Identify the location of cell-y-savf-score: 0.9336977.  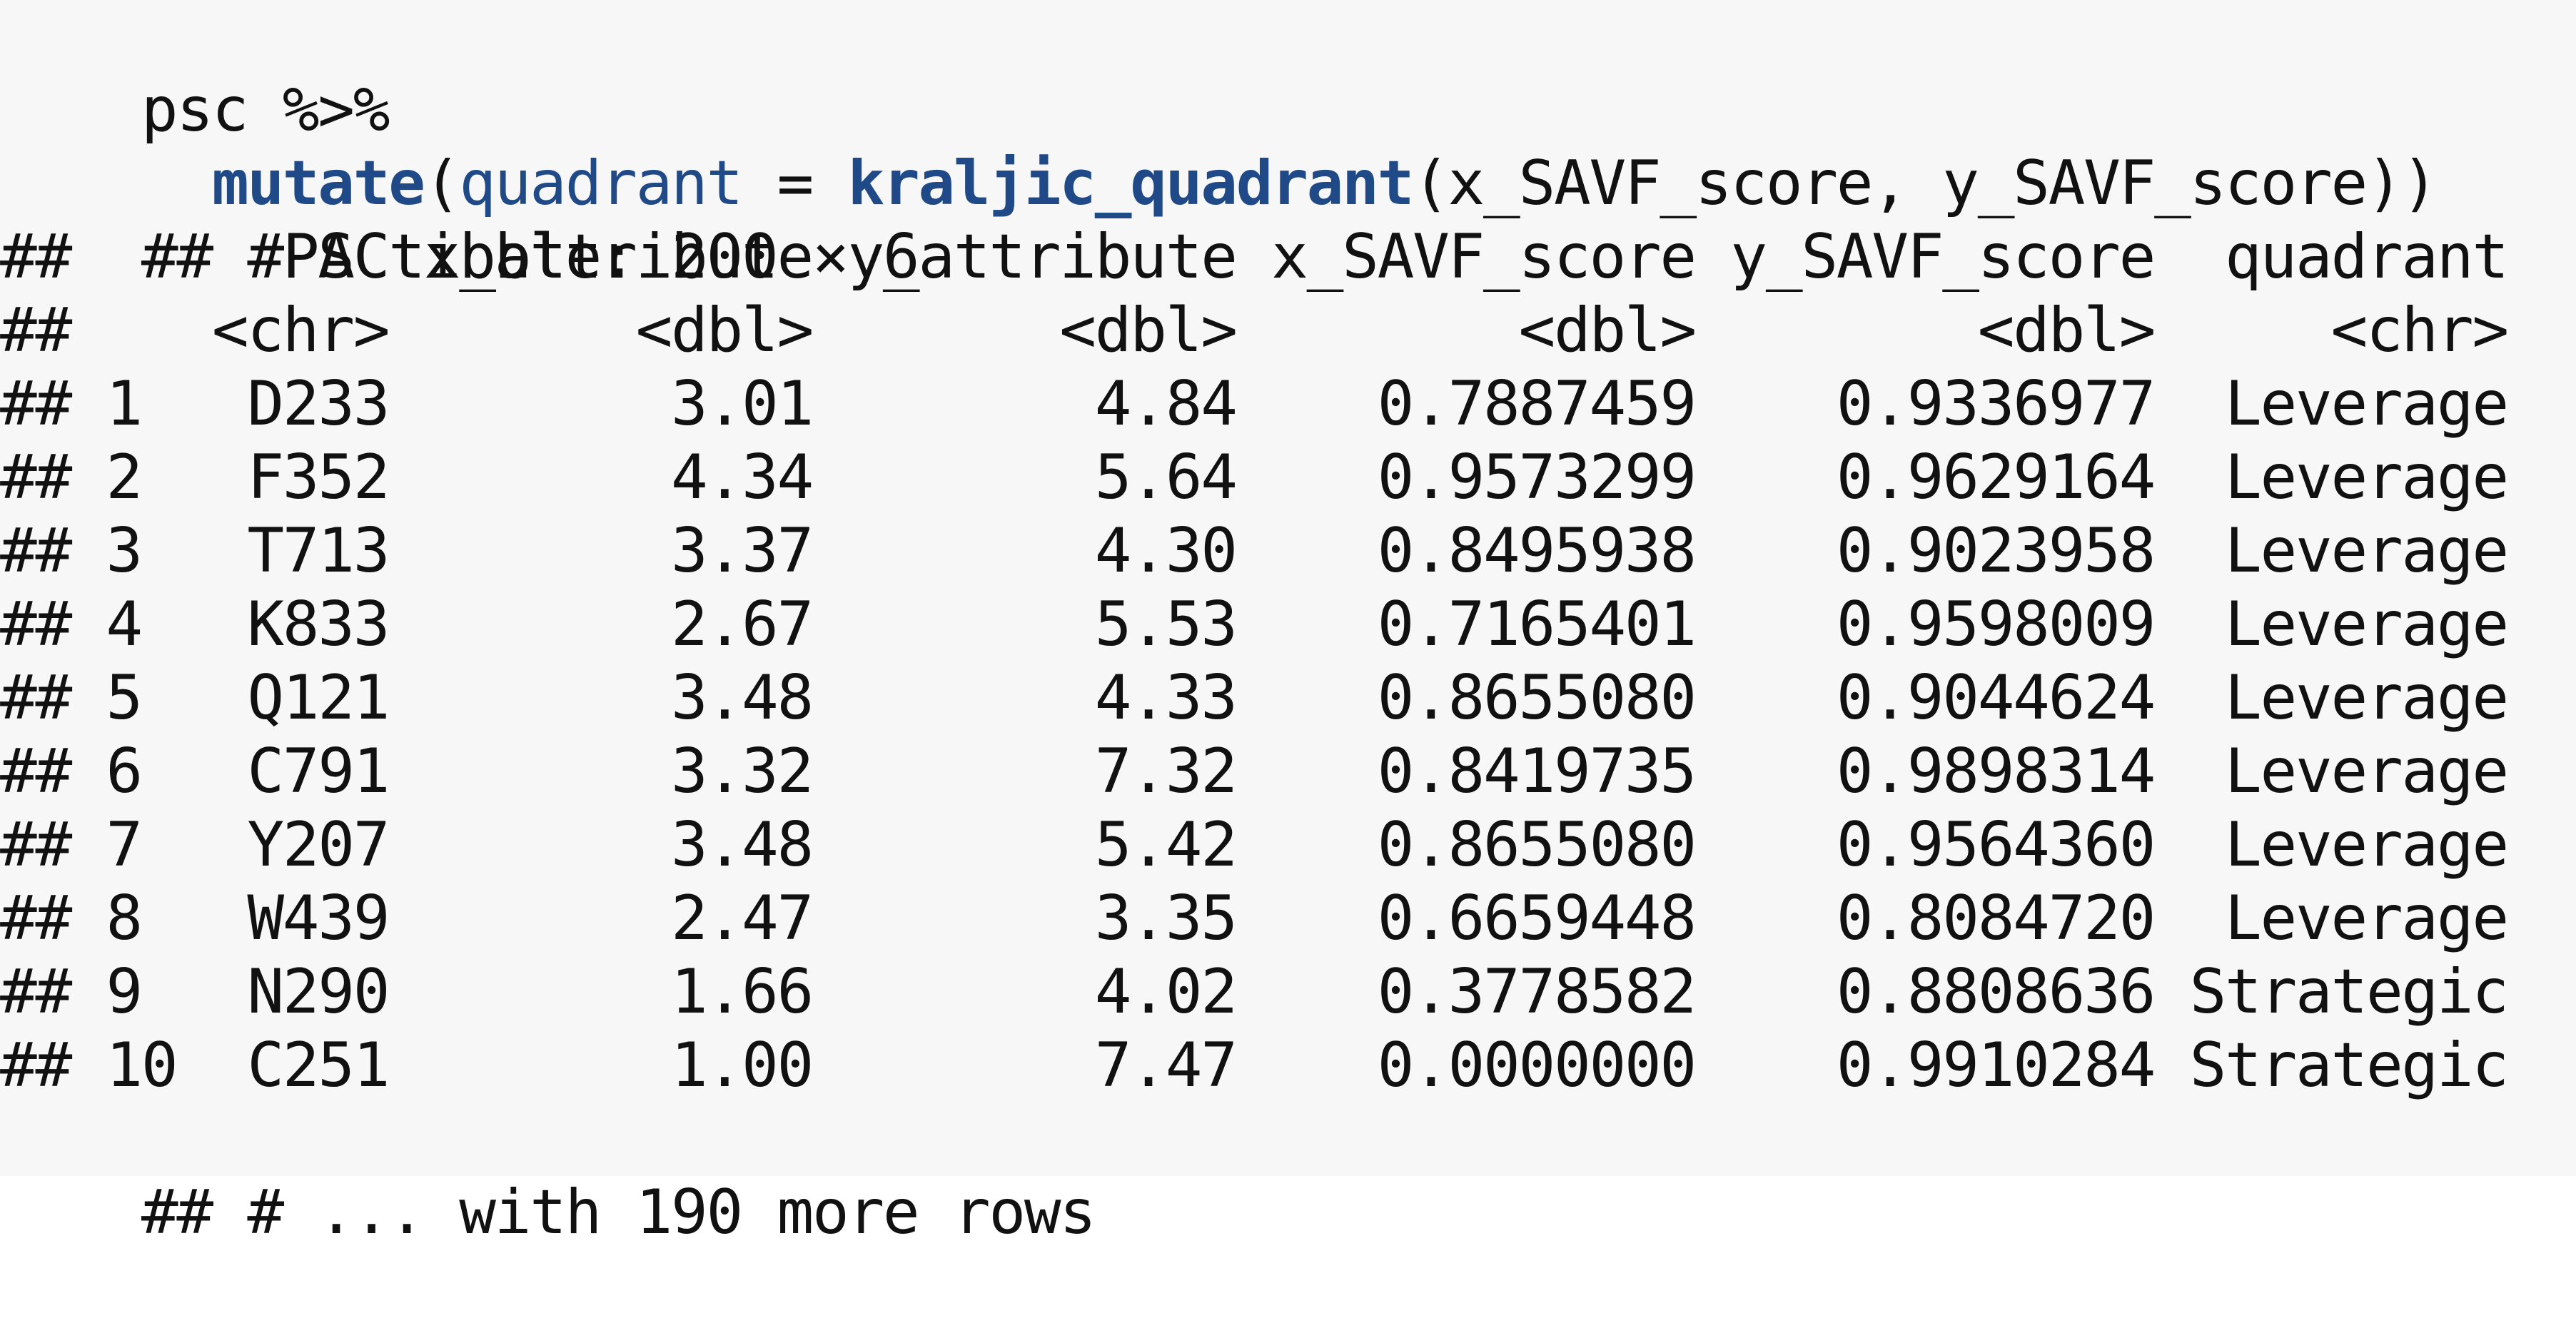
(1925, 404).